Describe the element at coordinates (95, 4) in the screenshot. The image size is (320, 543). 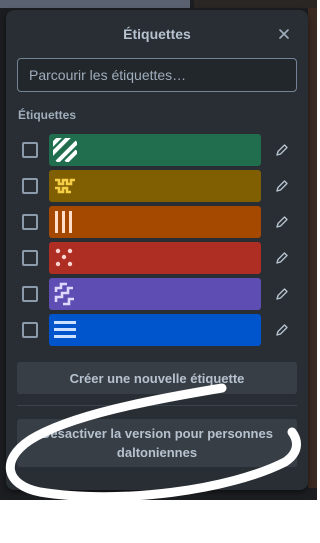
I see `background-strip-left` at that location.